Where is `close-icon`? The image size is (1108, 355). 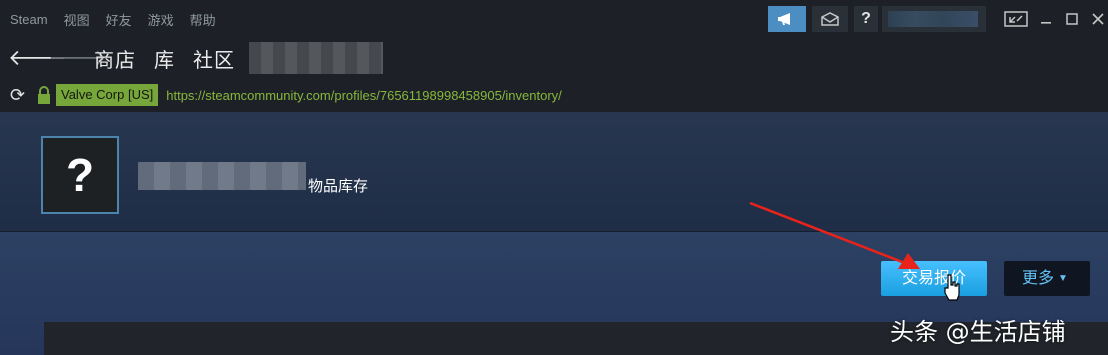 close-icon is located at coordinates (1098, 19).